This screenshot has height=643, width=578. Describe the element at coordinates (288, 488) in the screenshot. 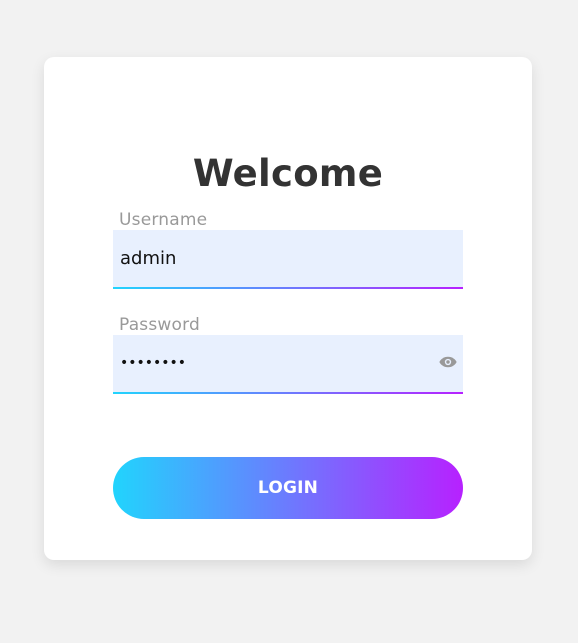

I see `login-button: LOGIN` at that location.